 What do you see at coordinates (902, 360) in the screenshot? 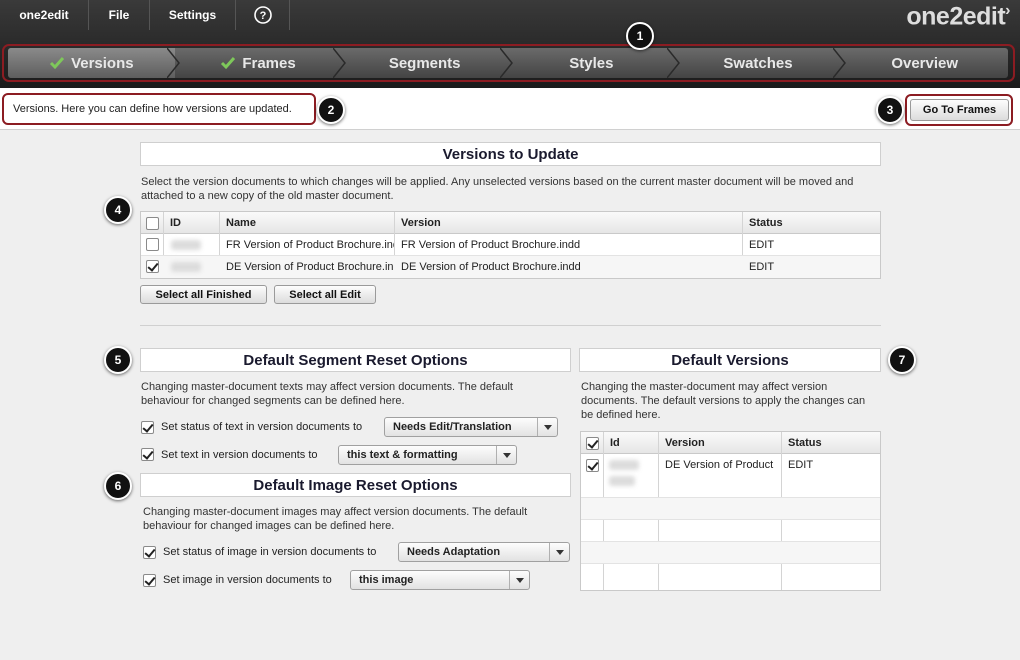
I see `callout-7: 7` at bounding box center [902, 360].